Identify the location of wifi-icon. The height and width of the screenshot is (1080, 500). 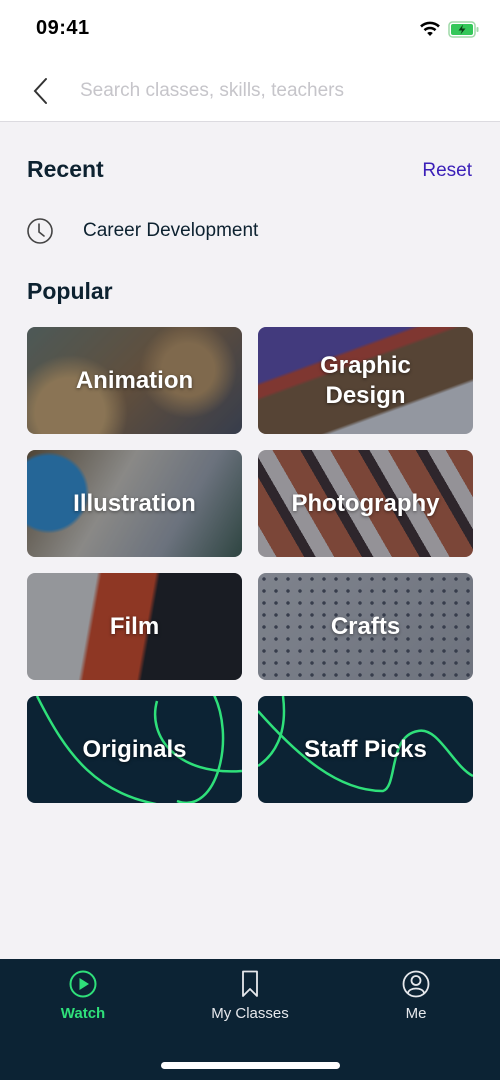
(430, 28).